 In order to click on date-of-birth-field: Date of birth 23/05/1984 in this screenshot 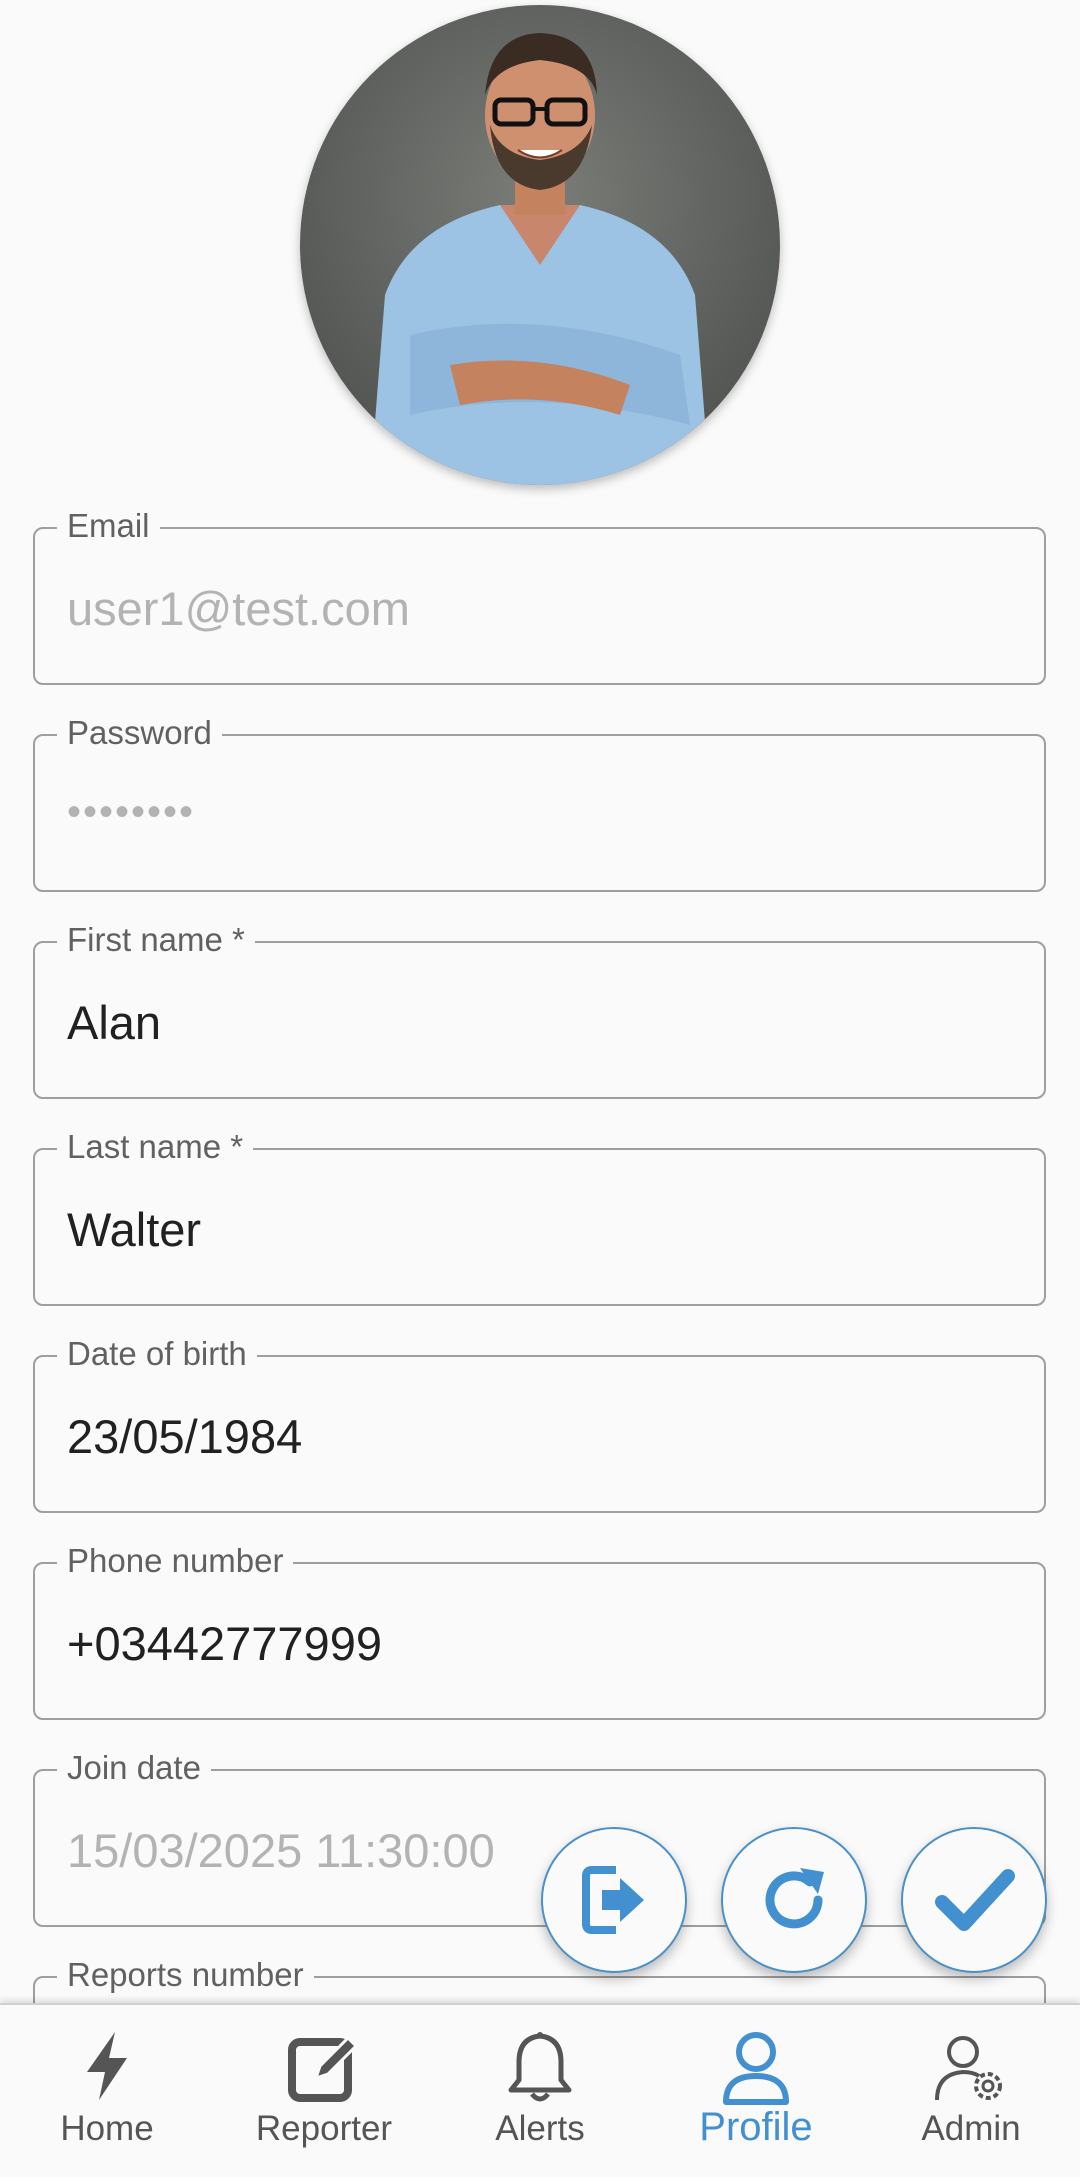, I will do `click(539, 1422)`.